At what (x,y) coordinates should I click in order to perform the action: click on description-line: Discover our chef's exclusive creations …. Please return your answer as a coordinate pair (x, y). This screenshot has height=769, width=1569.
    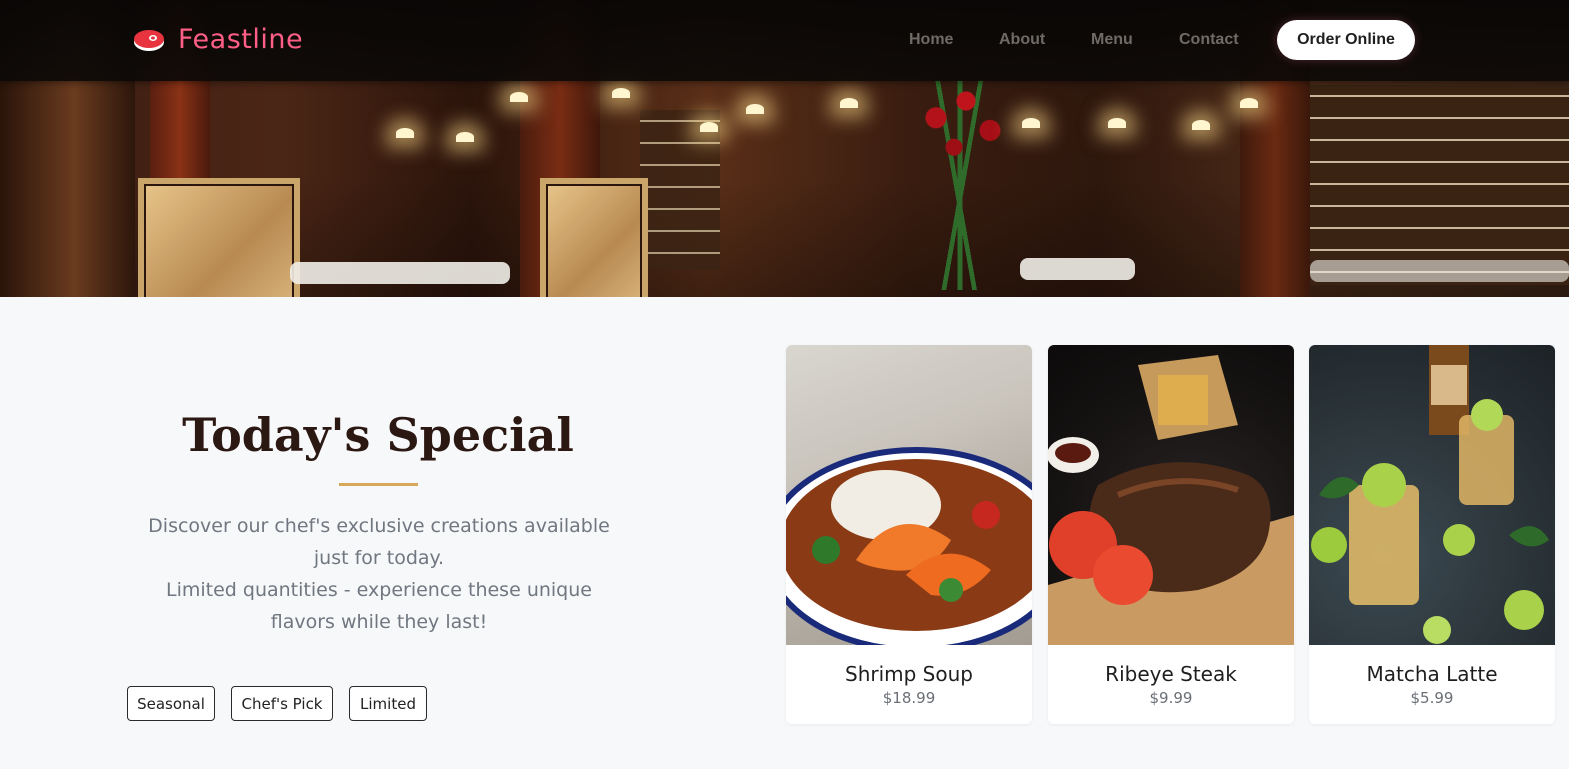
    Looking at the image, I should click on (379, 542).